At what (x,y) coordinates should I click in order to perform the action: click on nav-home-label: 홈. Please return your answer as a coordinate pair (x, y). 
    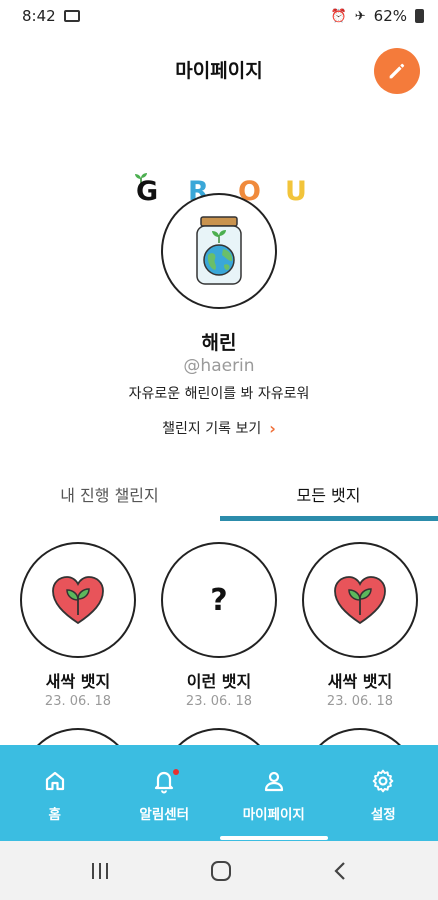
    Looking at the image, I should click on (54, 815).